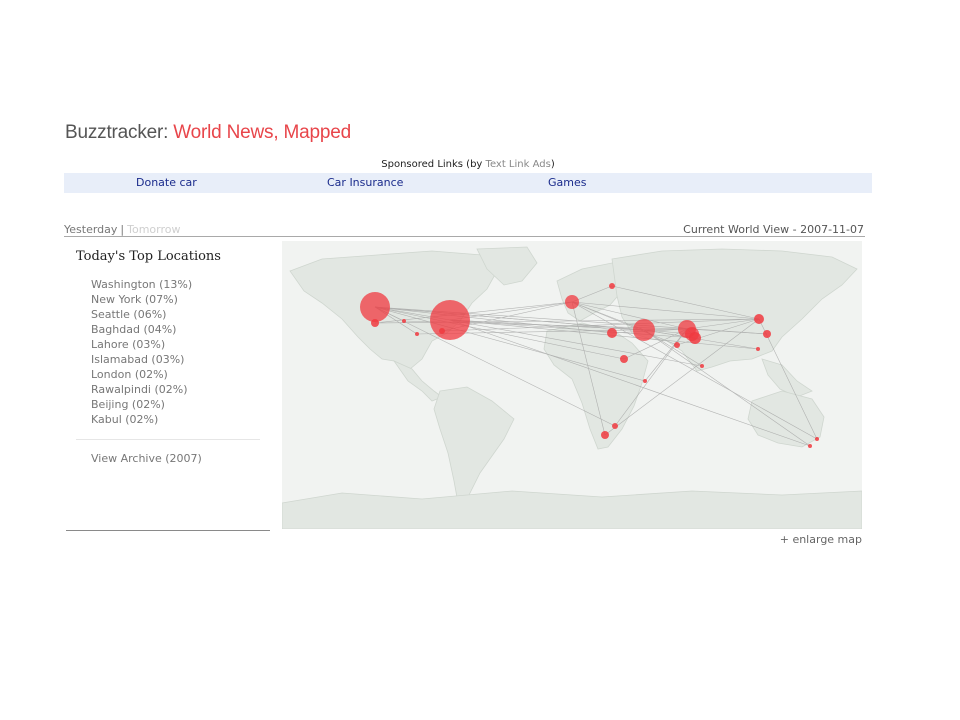  Describe the element at coordinates (141, 404) in the screenshot. I see `location-item-beijing: Beijing (02%)` at that location.